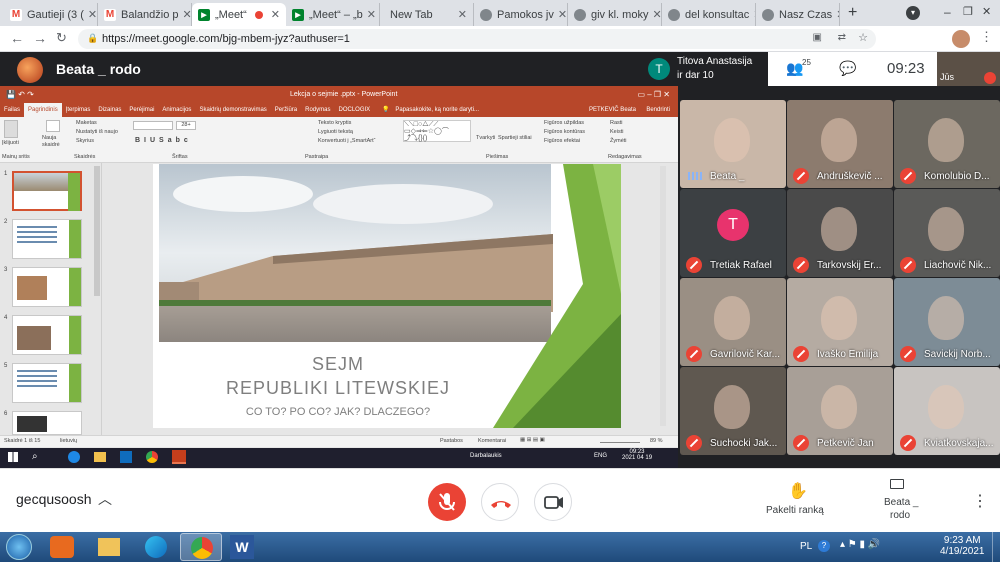 Image resolution: width=1000 pixels, height=562 pixels. What do you see at coordinates (560, 440) in the screenshot?
I see `view-buttons: ▦ ⊞ ▤ ▣` at bounding box center [560, 440].